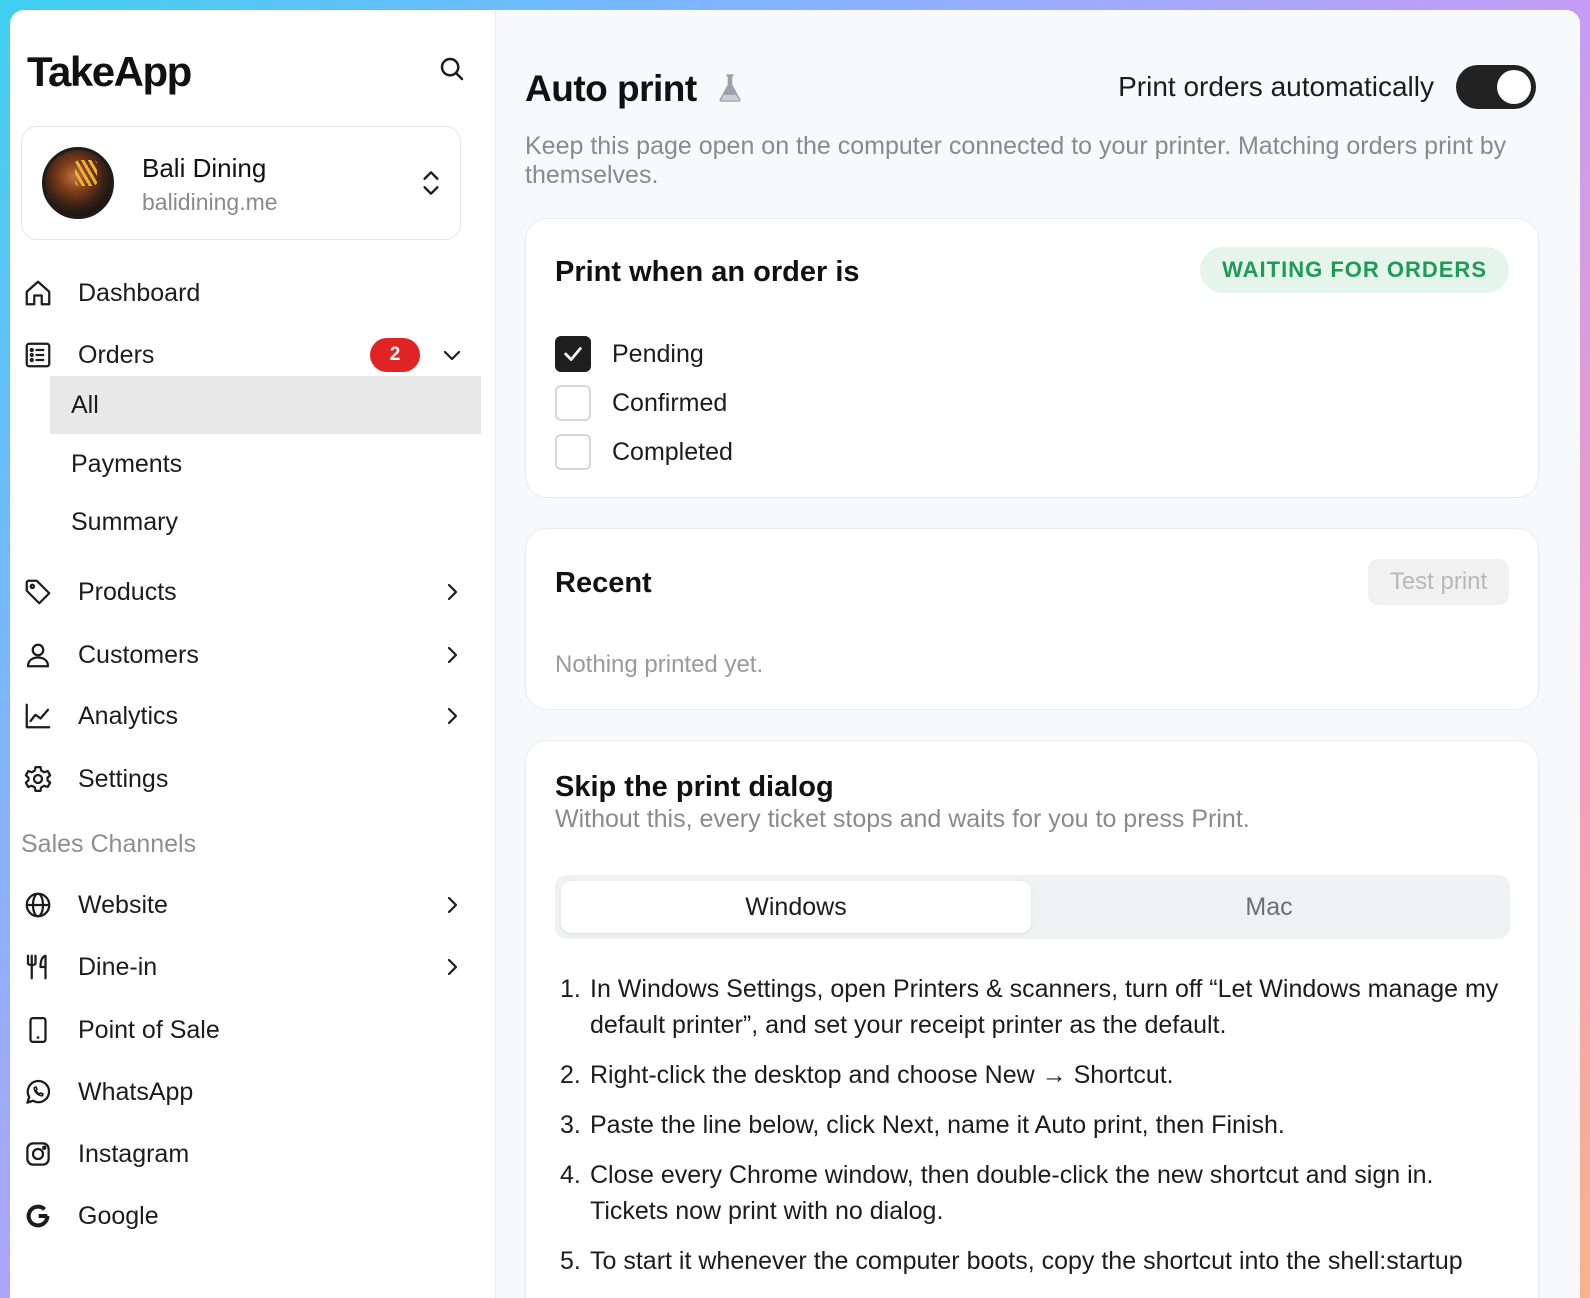 This screenshot has width=1590, height=1298. Describe the element at coordinates (118, 966) in the screenshot. I see `sidebar-item-label: Dine-in` at that location.